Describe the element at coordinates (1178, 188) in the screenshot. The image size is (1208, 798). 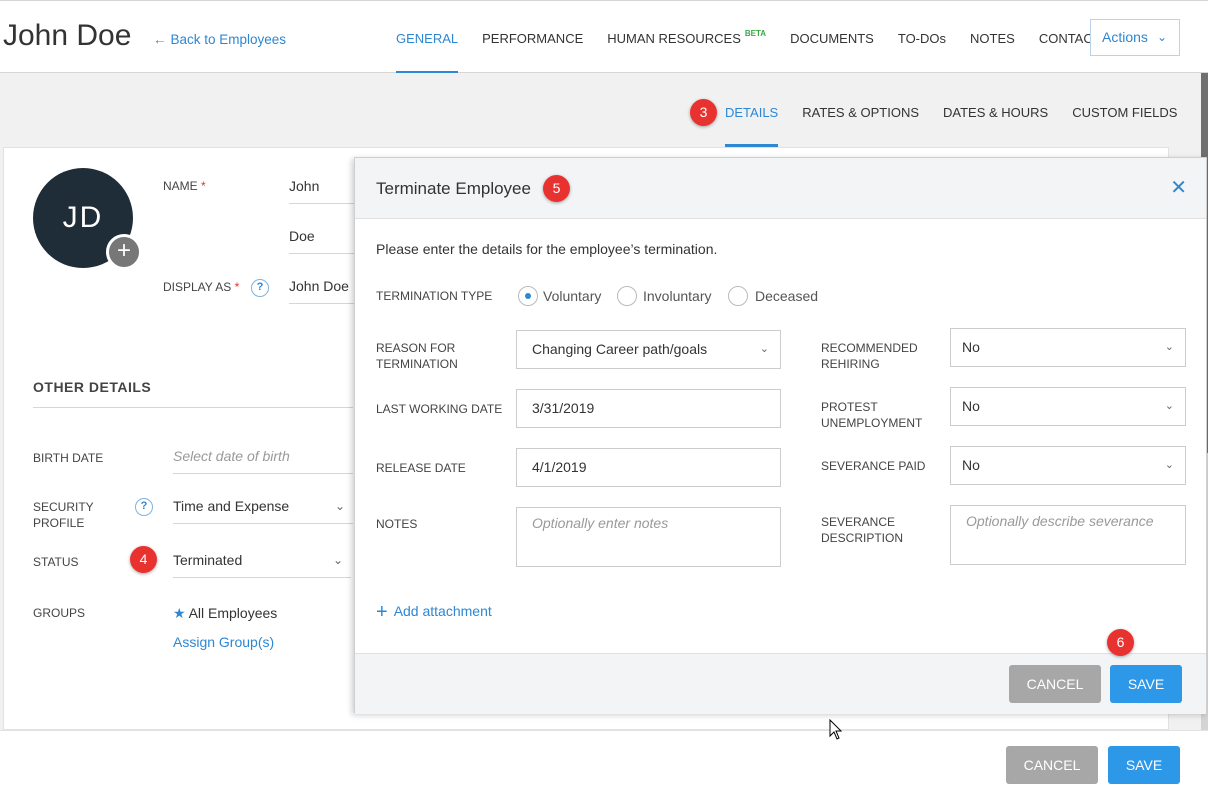
I see `close-icon: ✕` at that location.